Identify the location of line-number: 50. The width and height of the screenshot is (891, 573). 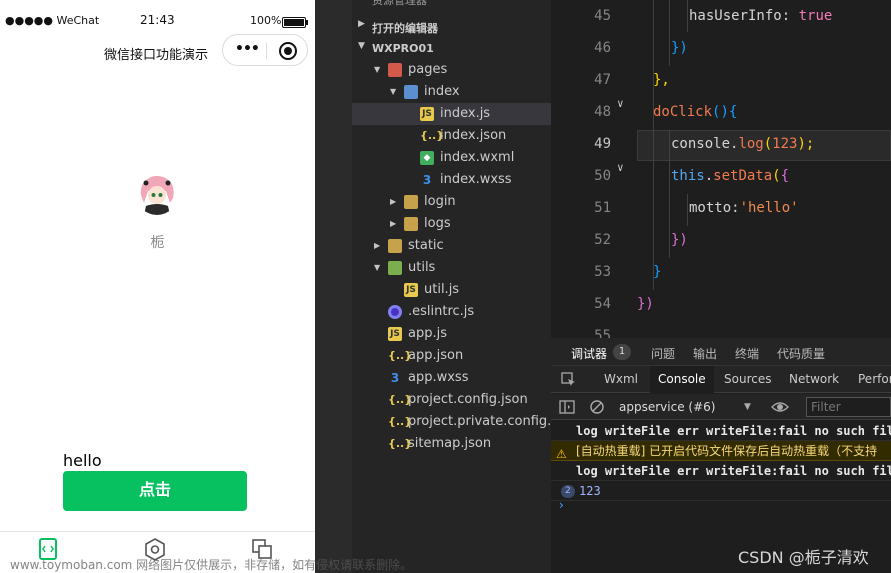
(602, 176).